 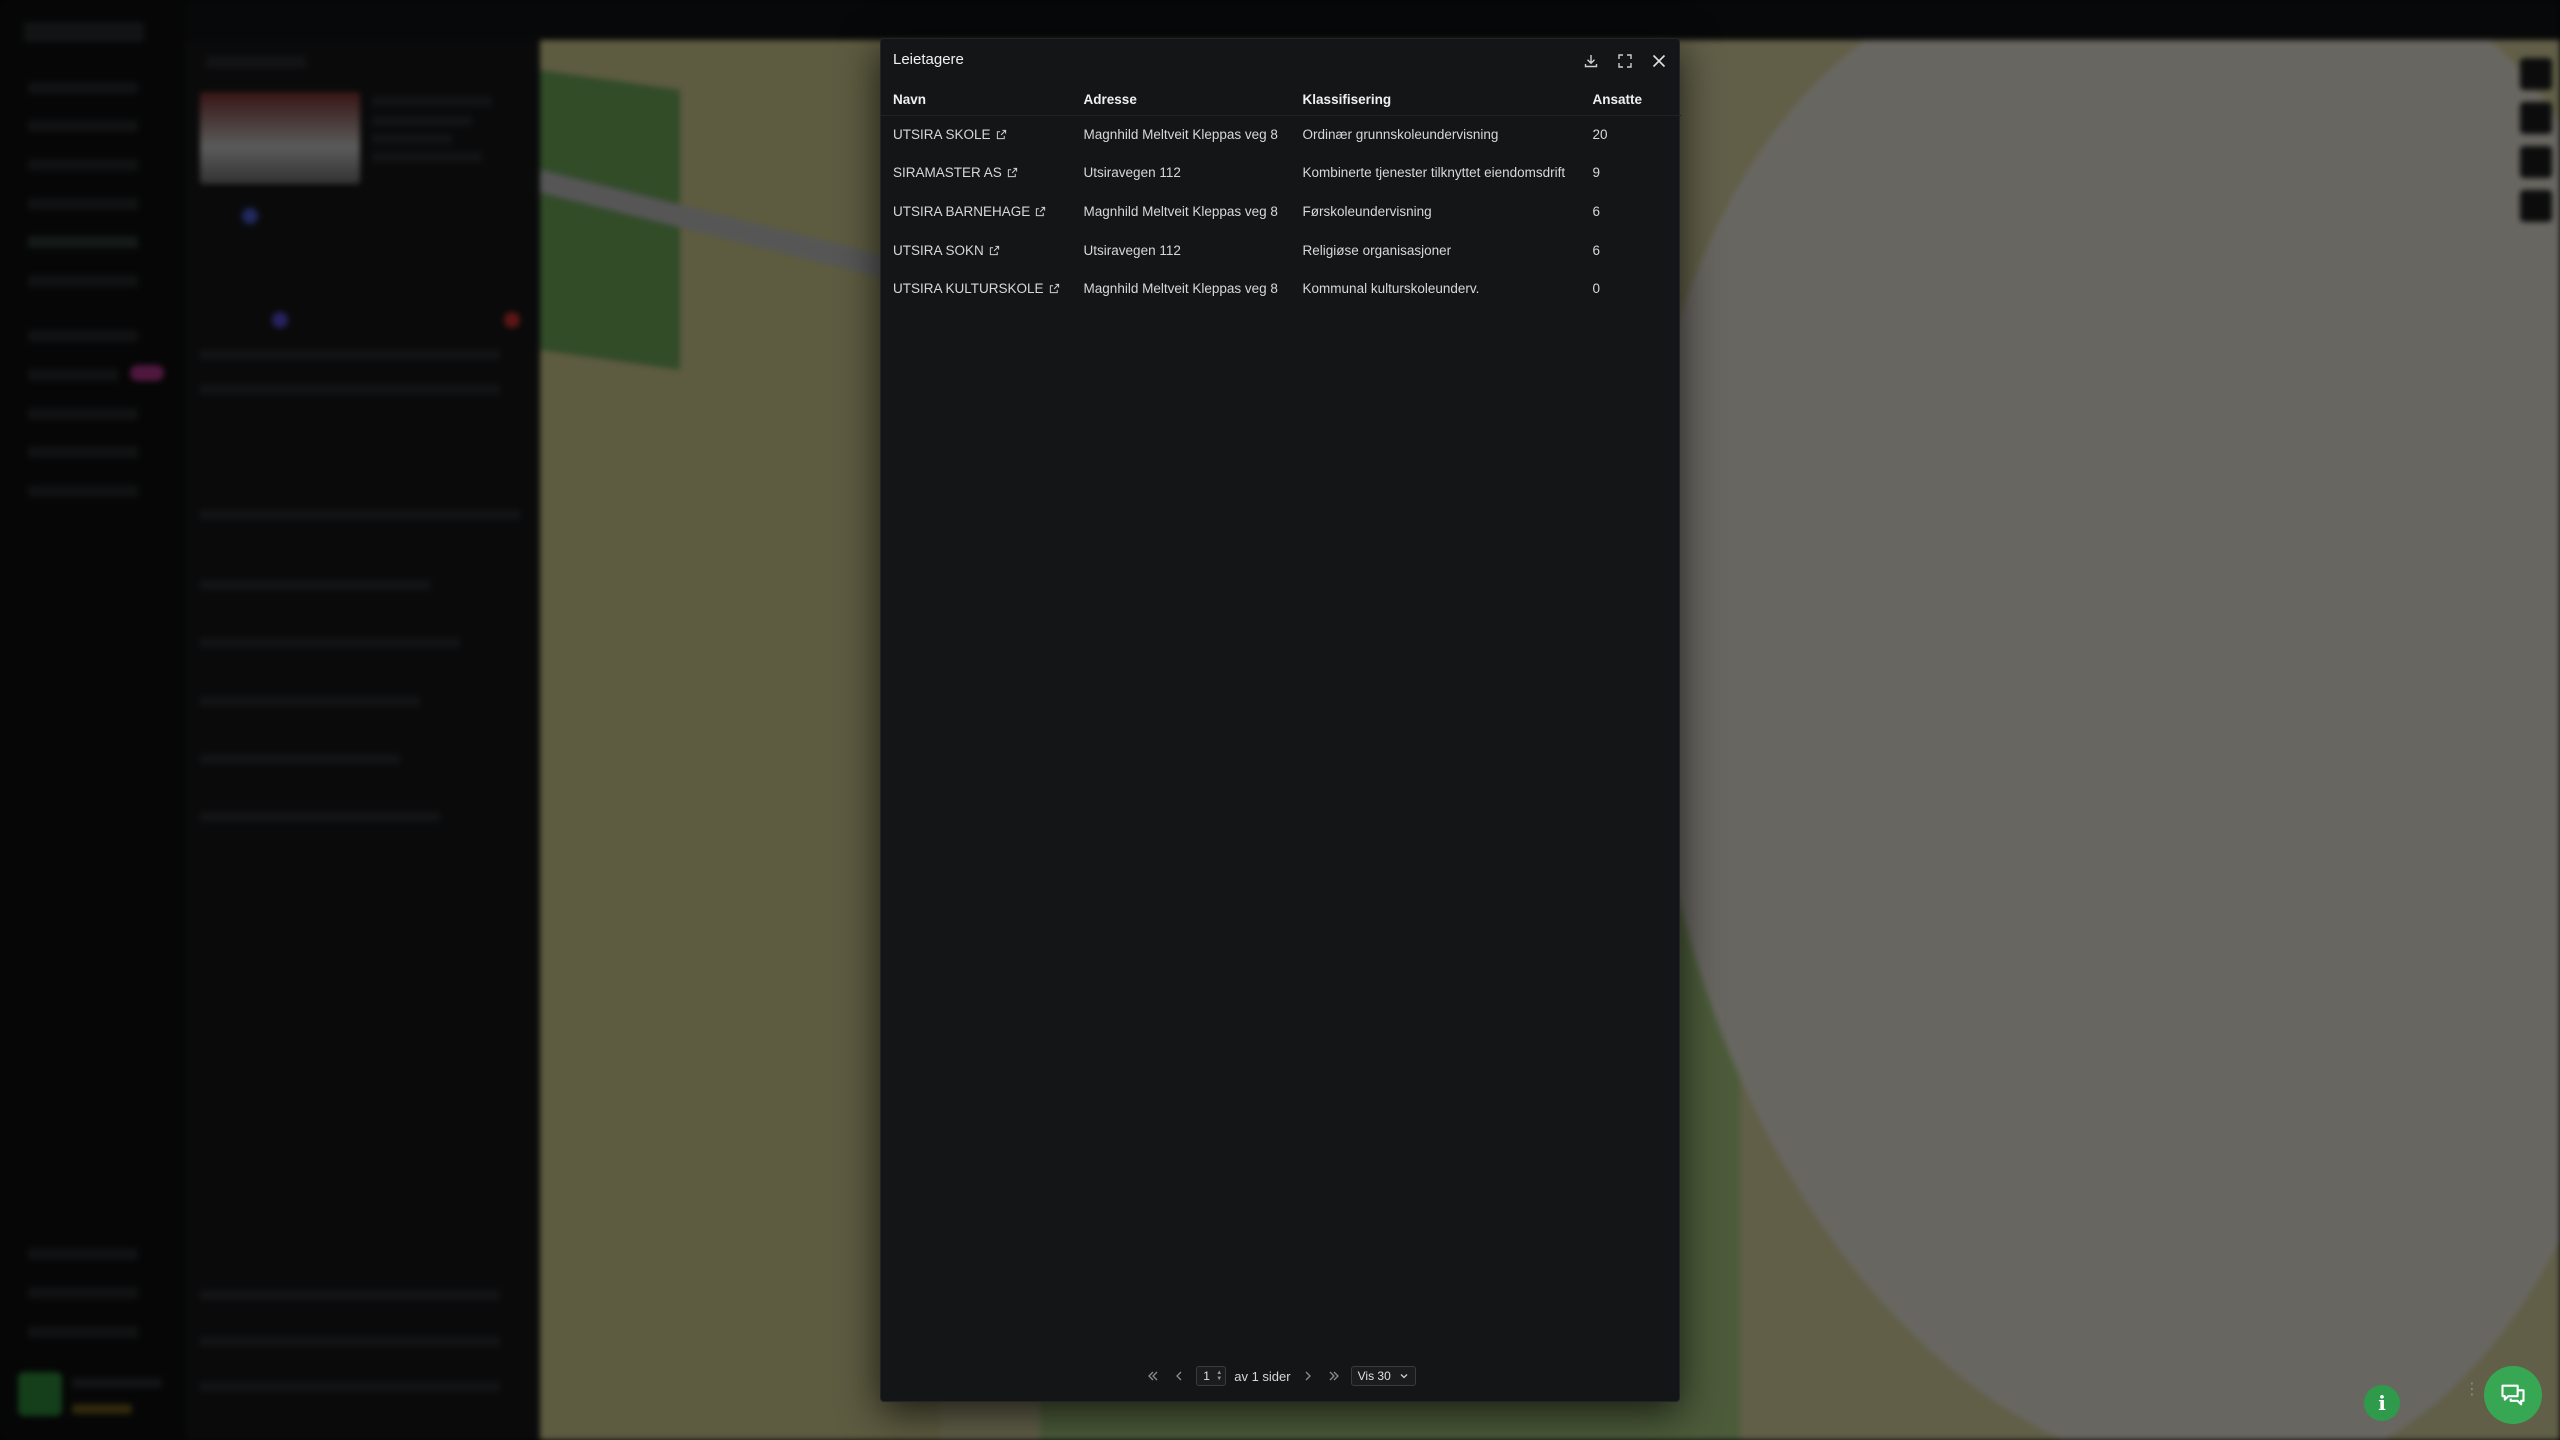 I want to click on column-header-navn: Navn, so click(x=976, y=100).